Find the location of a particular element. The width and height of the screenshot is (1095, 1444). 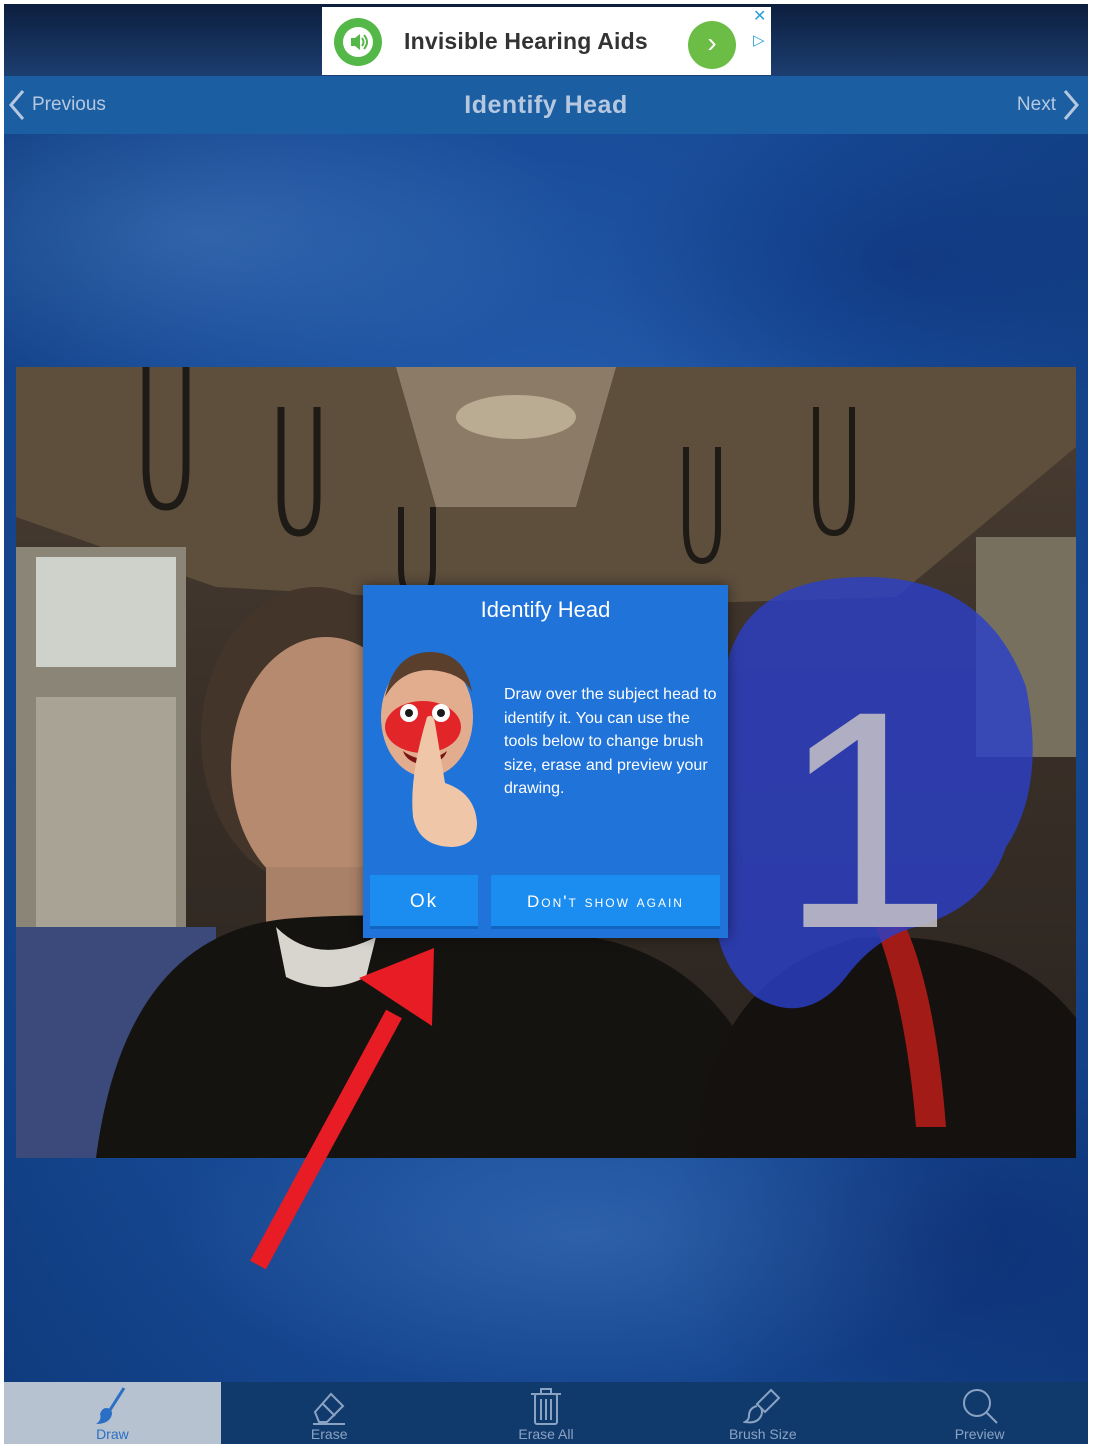

ad-title: Invisible Hearing Aids is located at coordinates (526, 41).